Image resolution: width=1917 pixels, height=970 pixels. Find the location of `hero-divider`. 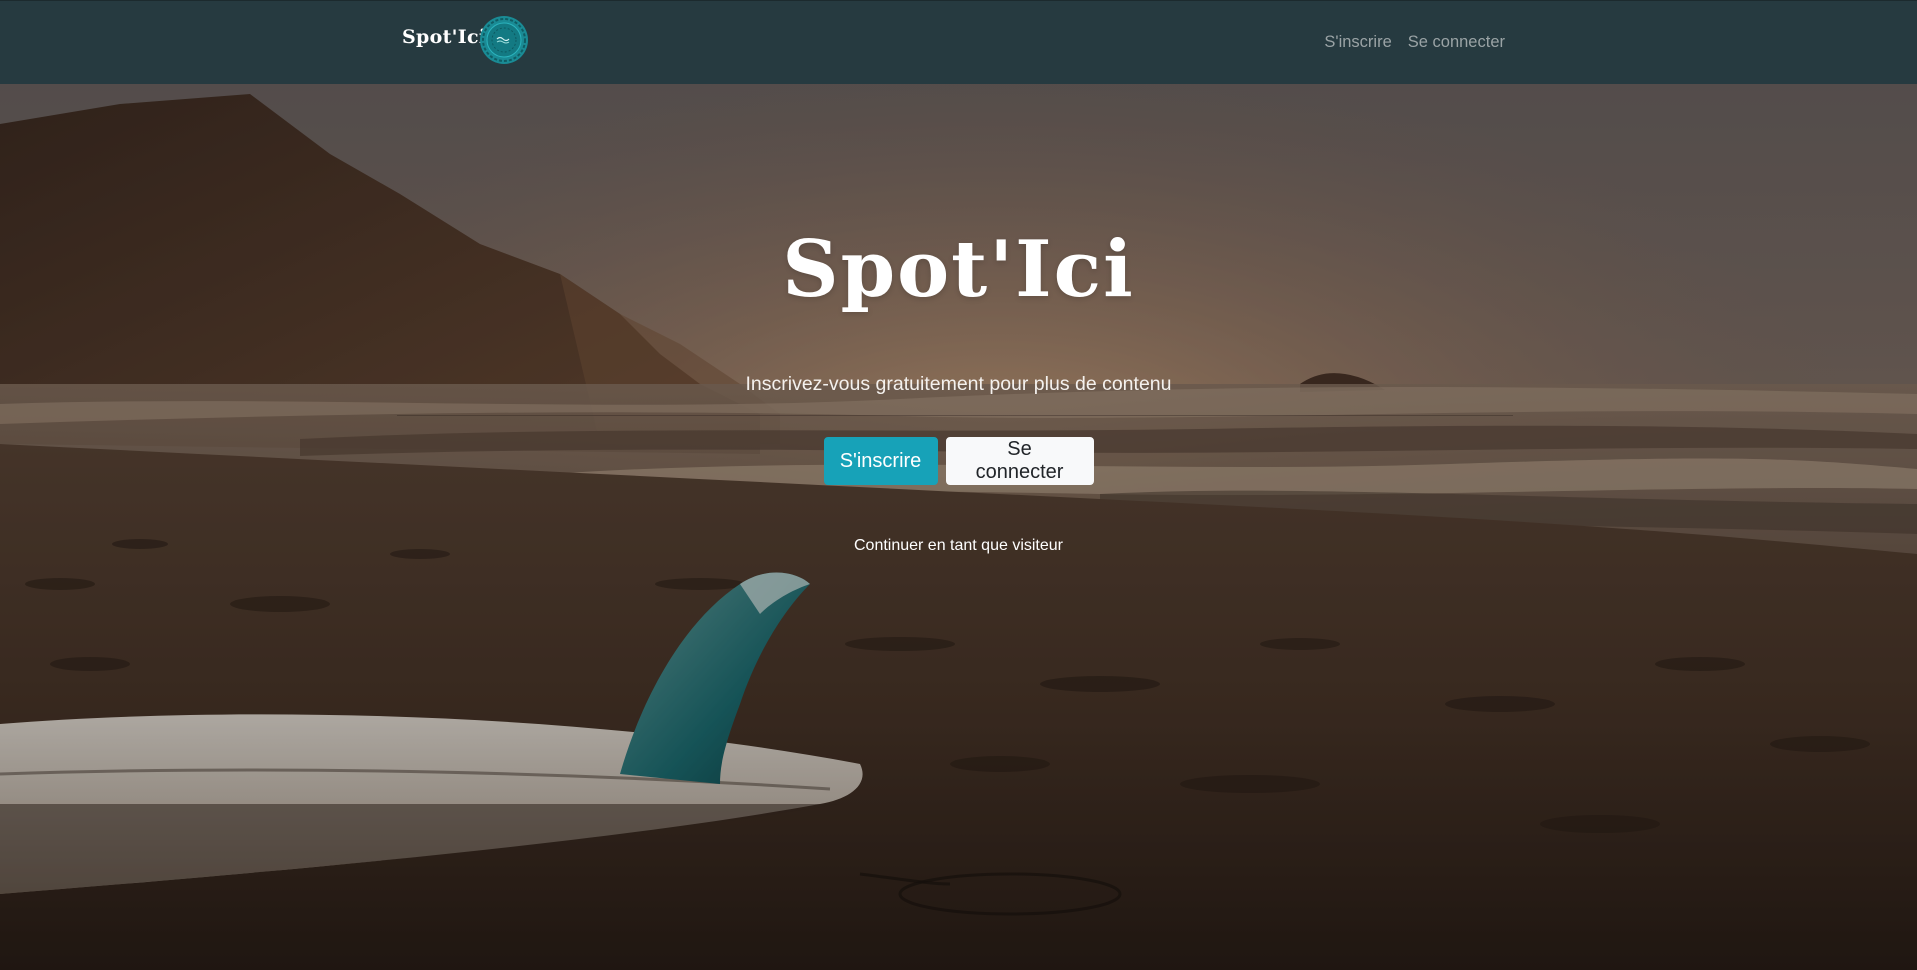

hero-divider is located at coordinates (955, 415).